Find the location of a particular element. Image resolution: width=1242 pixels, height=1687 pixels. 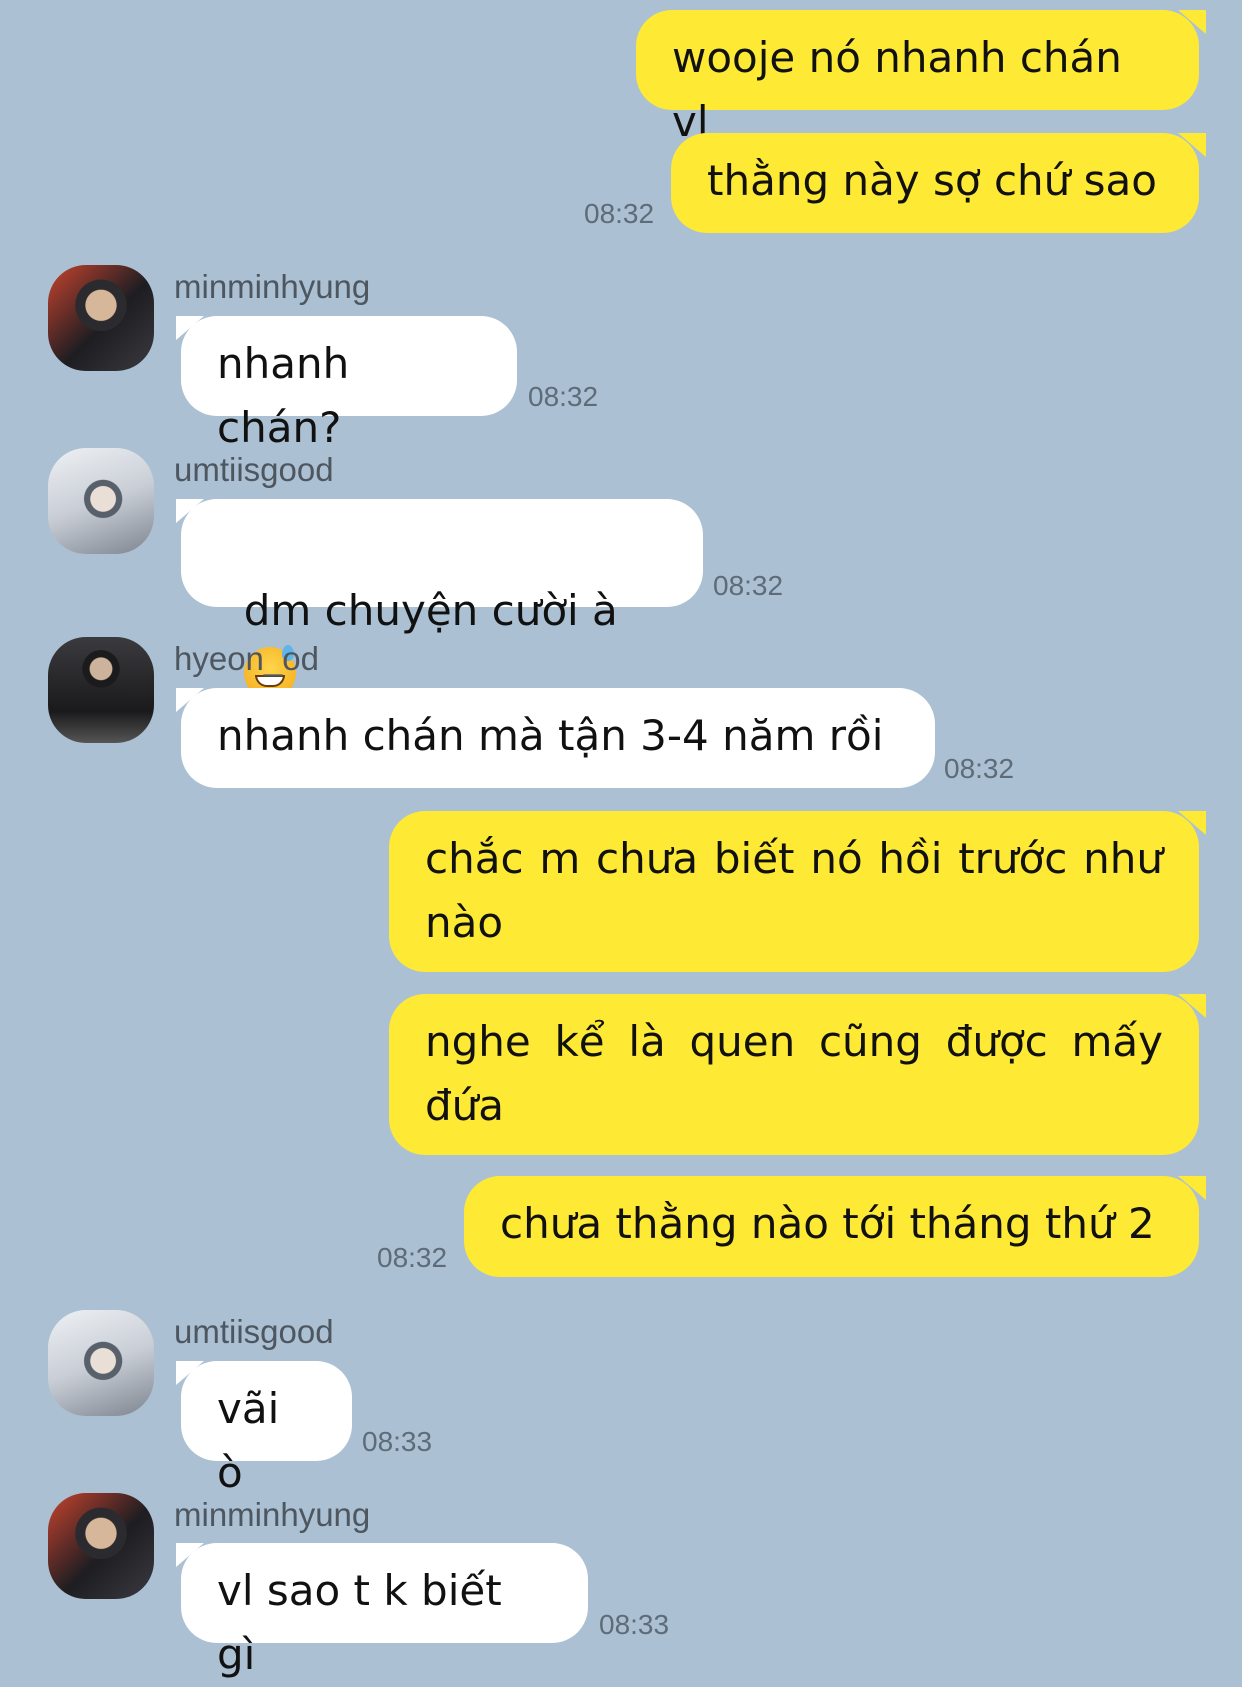

my-message-bubble: chắc m chưa biết nó hồi trước như nào is located at coordinates (794, 891).